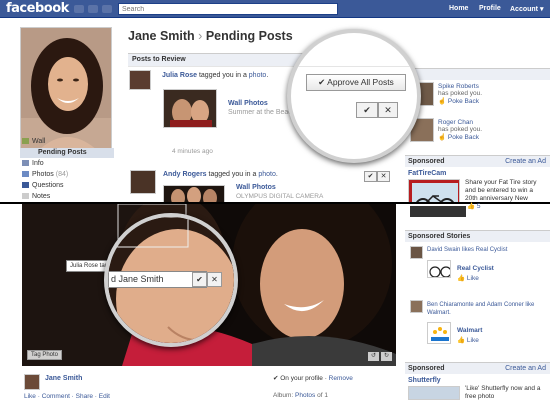  I want to click on section-label: Posts to Review, so click(159, 59).